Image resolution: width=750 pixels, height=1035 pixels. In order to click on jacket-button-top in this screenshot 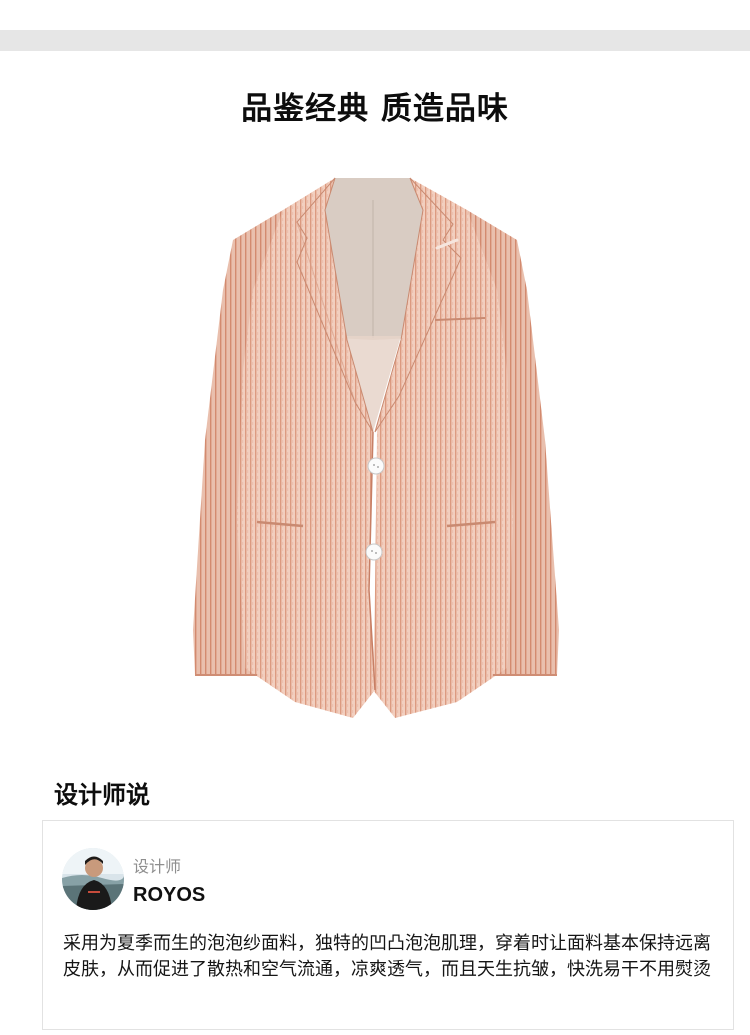, I will do `click(376, 466)`.